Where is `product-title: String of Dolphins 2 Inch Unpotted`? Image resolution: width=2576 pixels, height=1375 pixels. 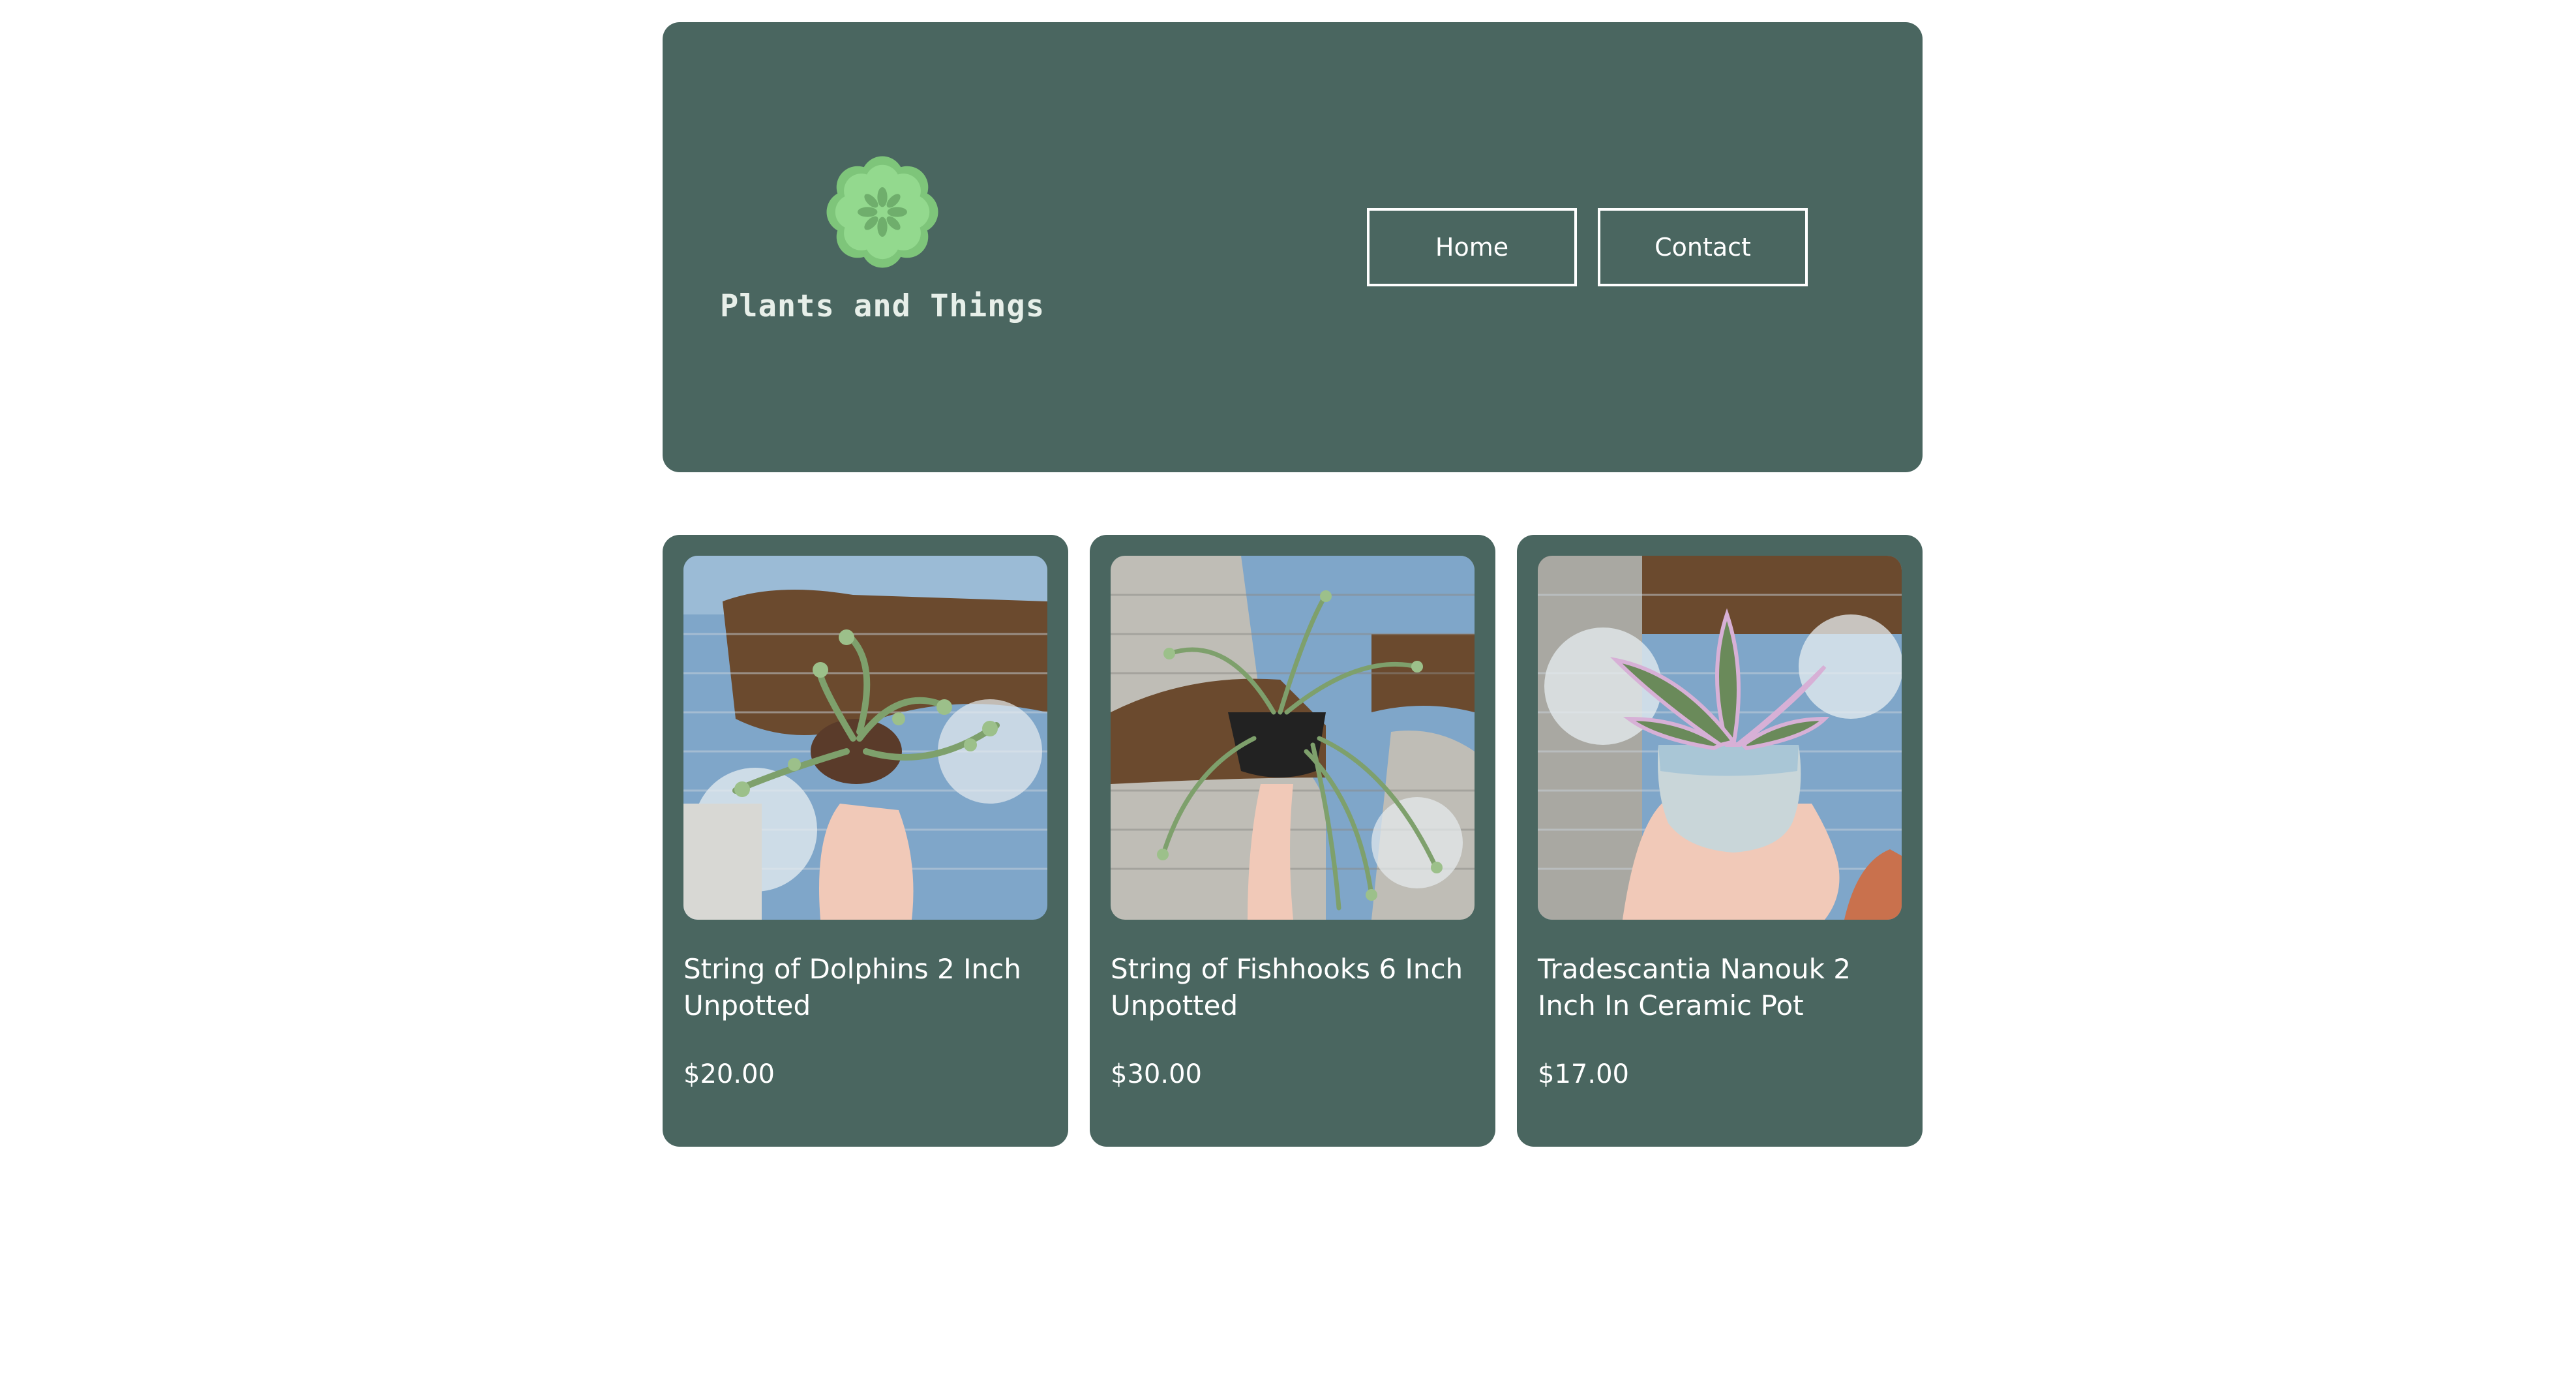
product-title: String of Dolphins 2 Inch Unpotted is located at coordinates (868, 987).